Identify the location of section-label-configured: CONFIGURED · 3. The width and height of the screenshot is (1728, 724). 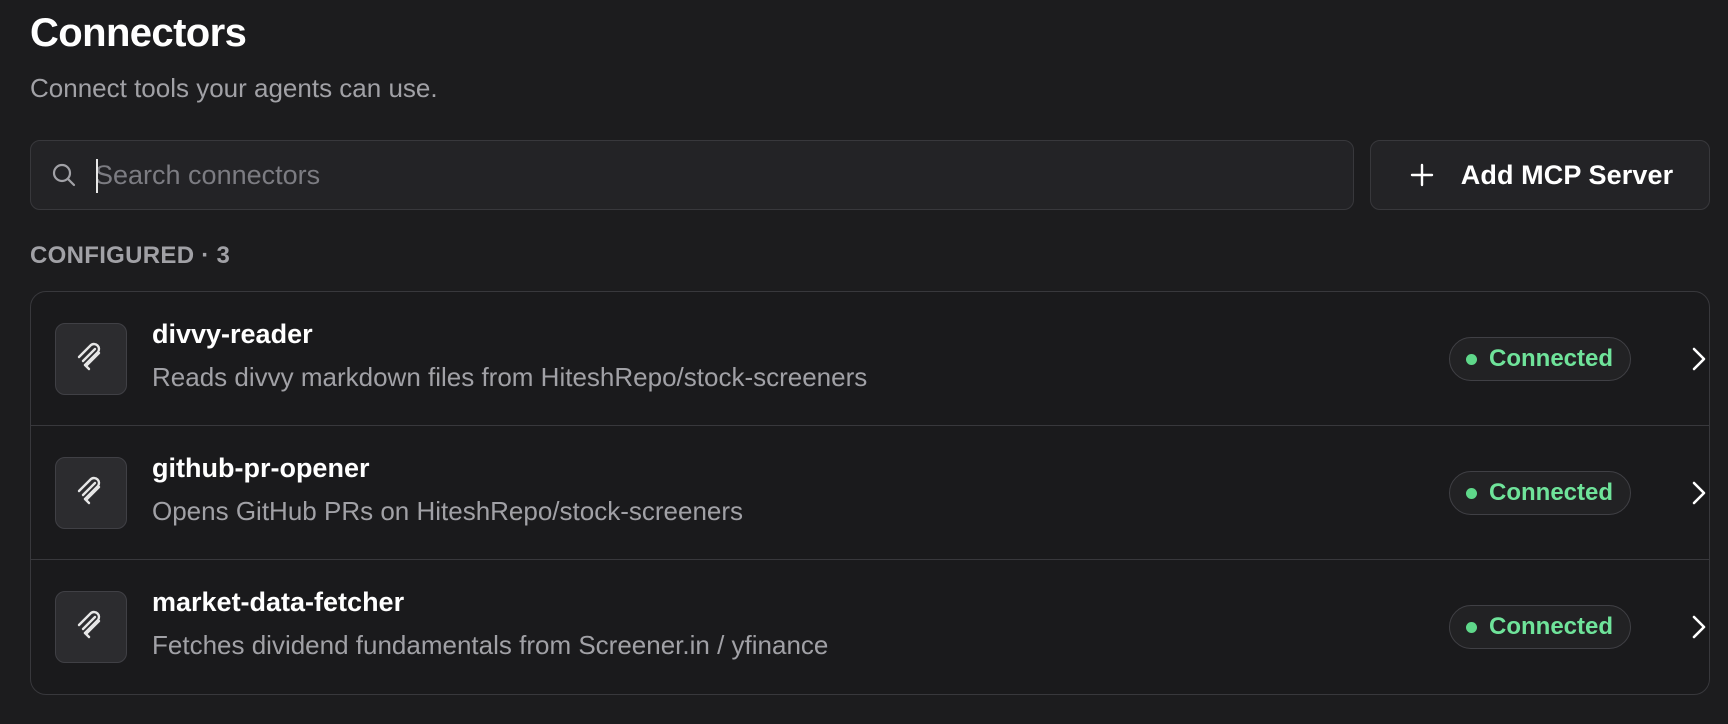
(130, 255).